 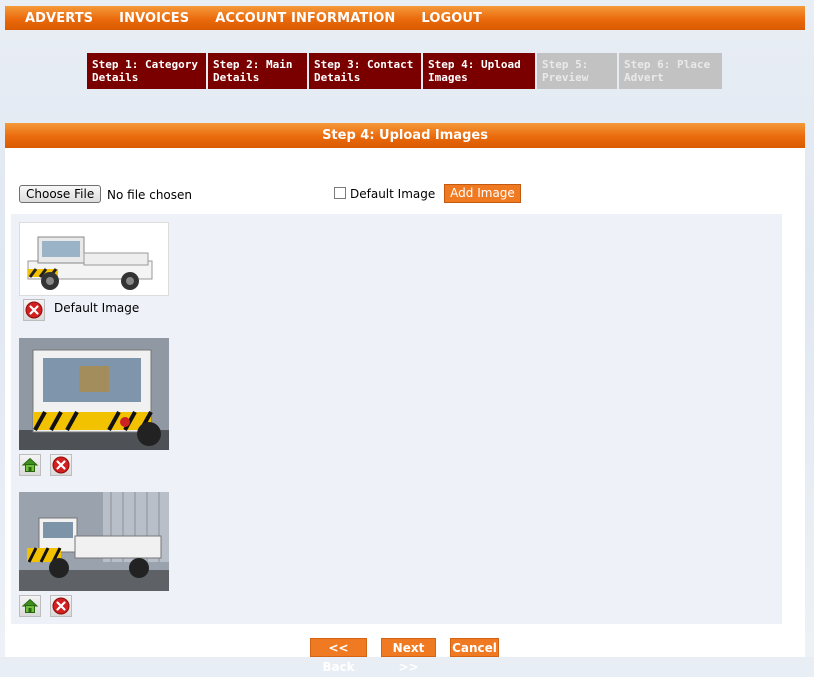 I want to click on cancel-button: Cancel, so click(x=474, y=647).